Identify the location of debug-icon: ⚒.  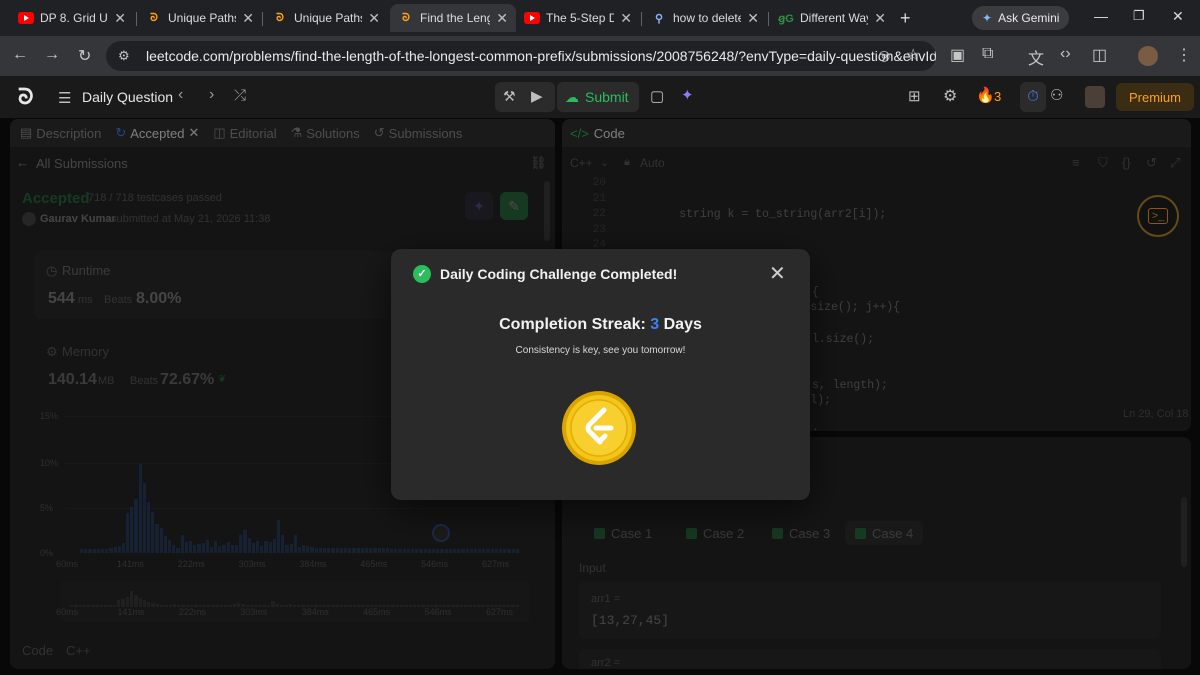
(509, 96).